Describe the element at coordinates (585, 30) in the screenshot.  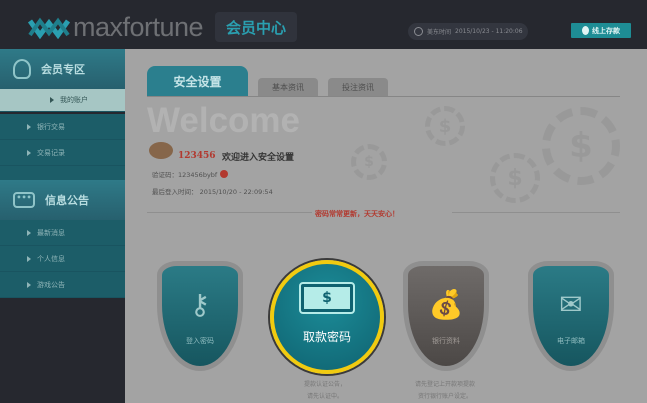
I see `deposit-icon` at that location.